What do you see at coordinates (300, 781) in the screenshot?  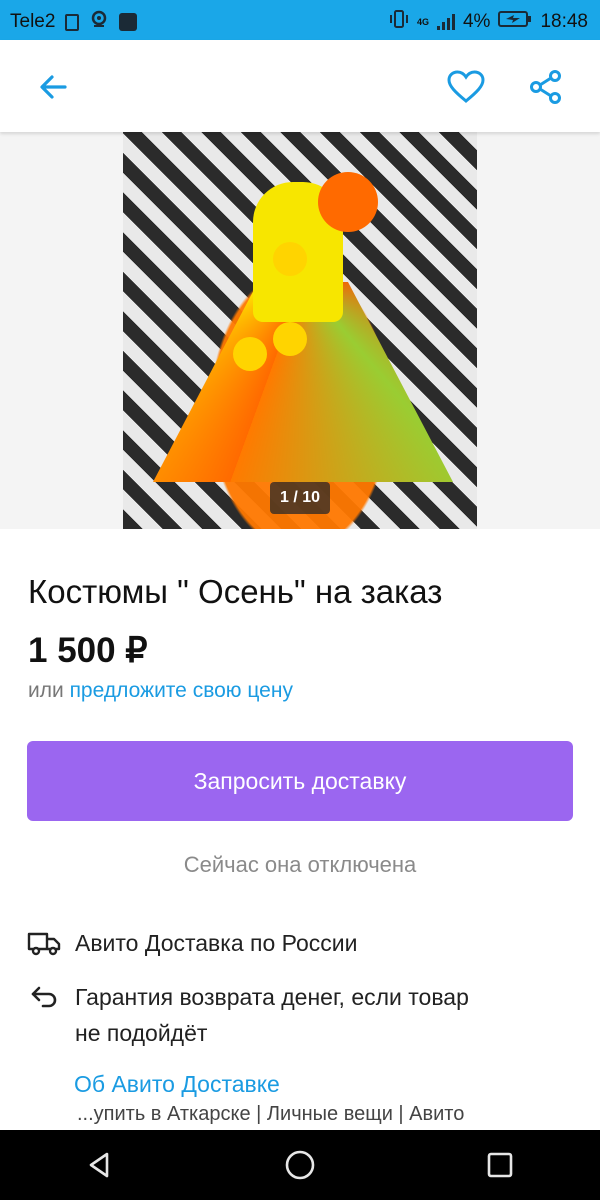 I see `request-delivery-button: Запросить доставку` at bounding box center [300, 781].